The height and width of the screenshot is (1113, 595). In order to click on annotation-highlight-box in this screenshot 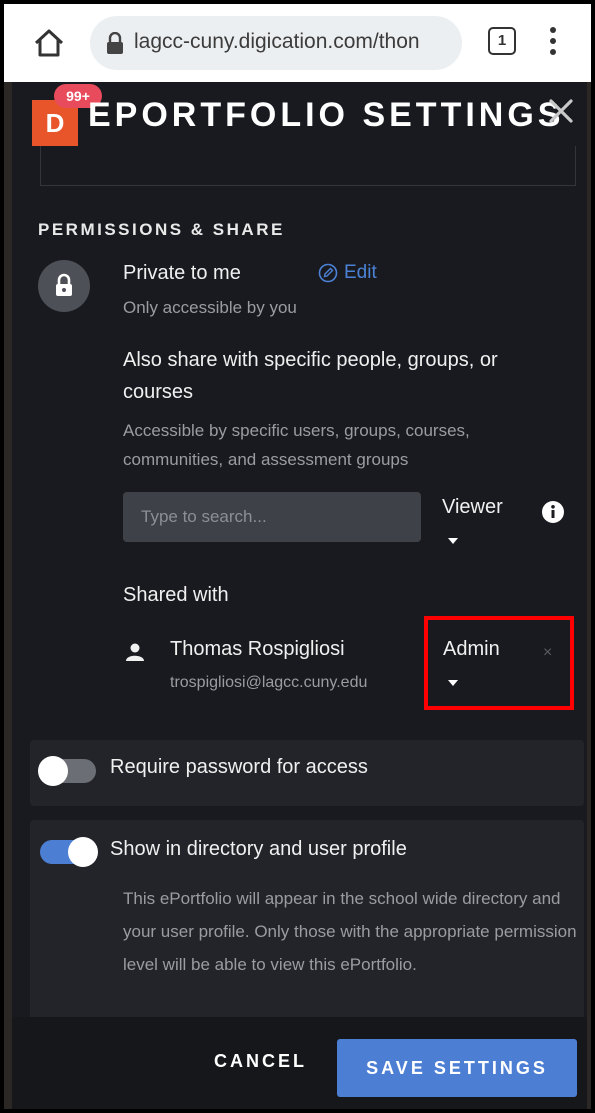, I will do `click(499, 663)`.